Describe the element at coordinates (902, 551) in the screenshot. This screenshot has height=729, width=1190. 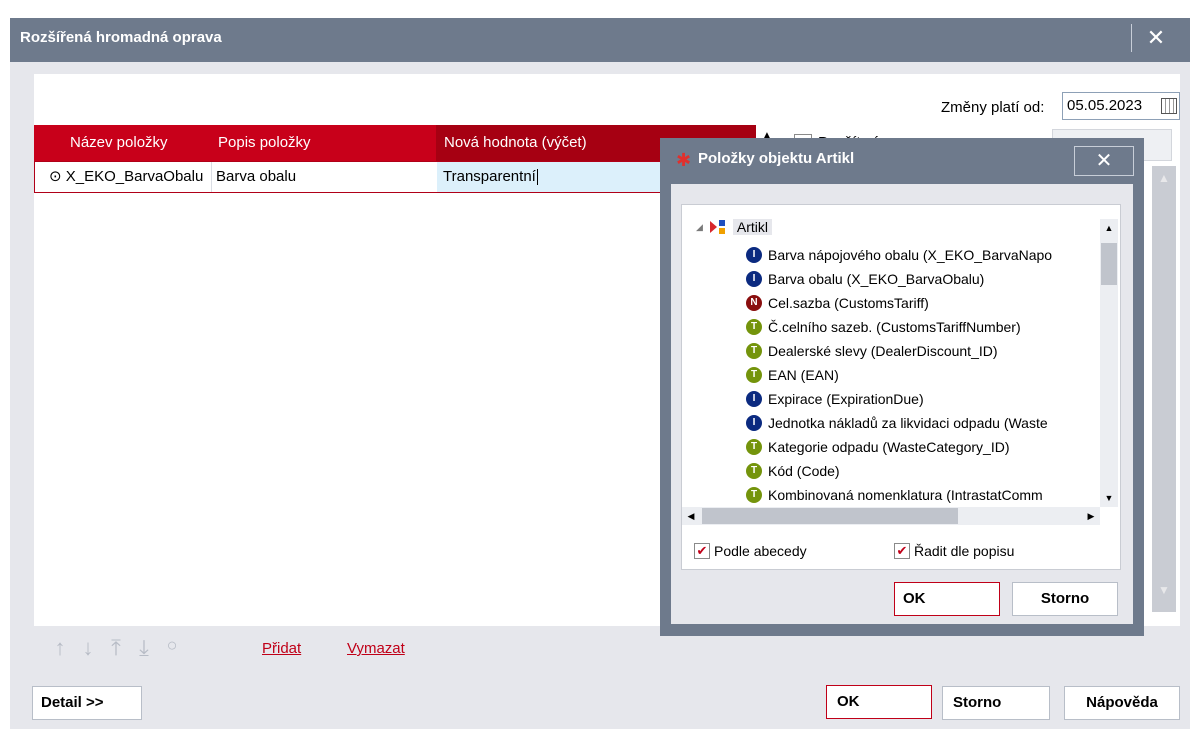
I see `sort-desc-checkbox: ✔` at that location.